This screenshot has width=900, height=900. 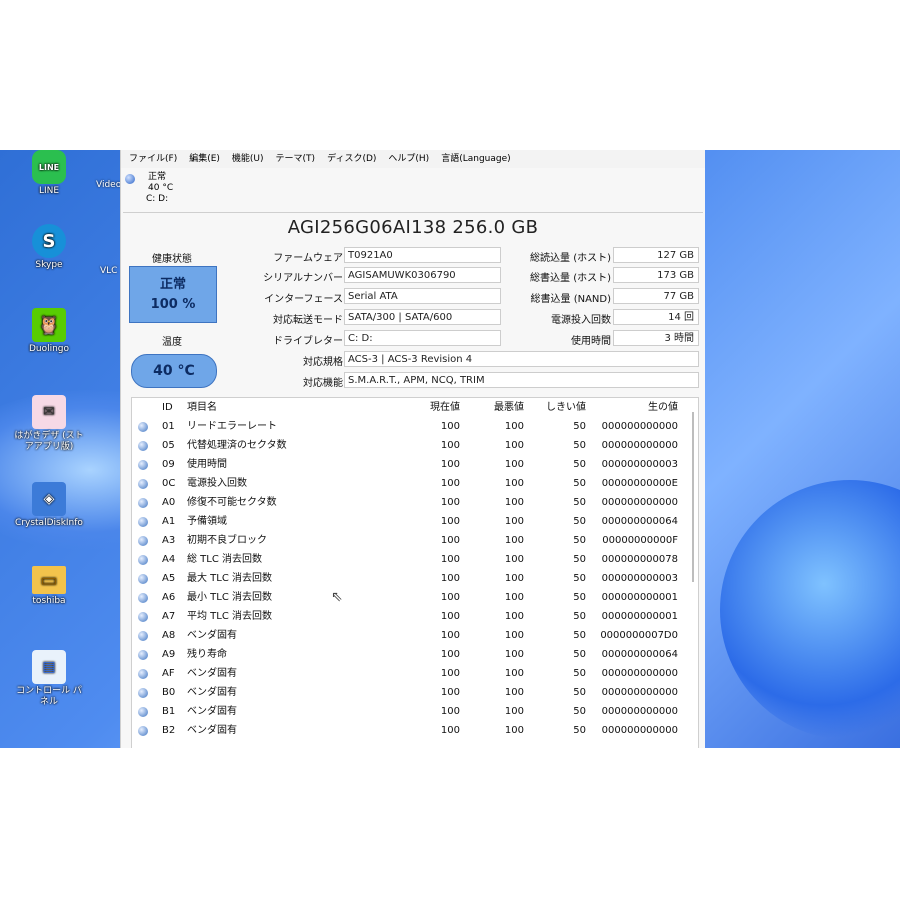 I want to click on attr-id: A1, so click(x=169, y=521).